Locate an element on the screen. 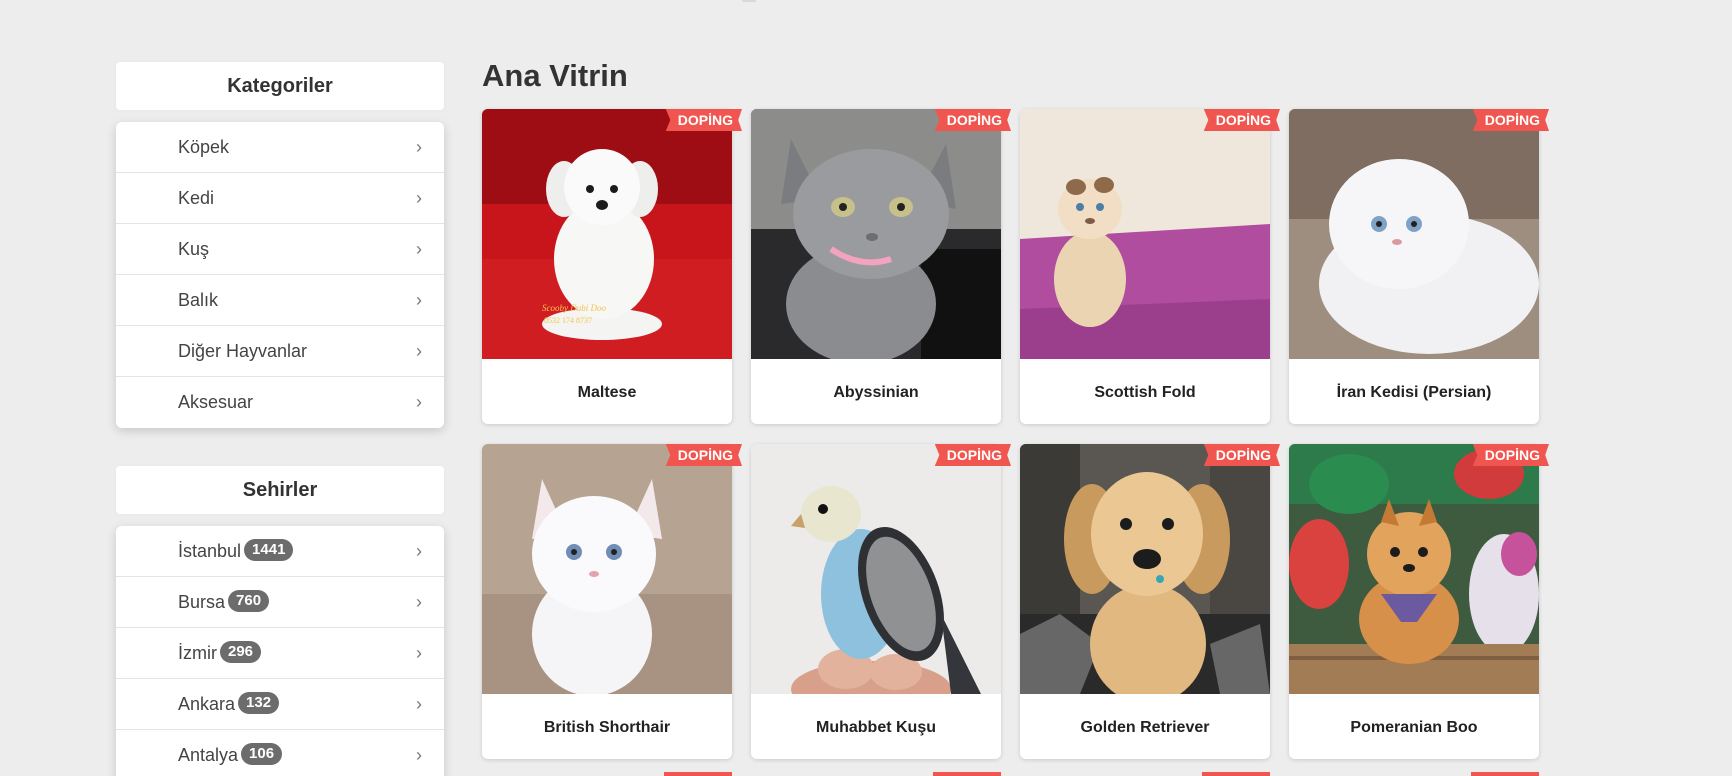 The width and height of the screenshot is (1732, 776). top-scroll-indicator is located at coordinates (749, 1).